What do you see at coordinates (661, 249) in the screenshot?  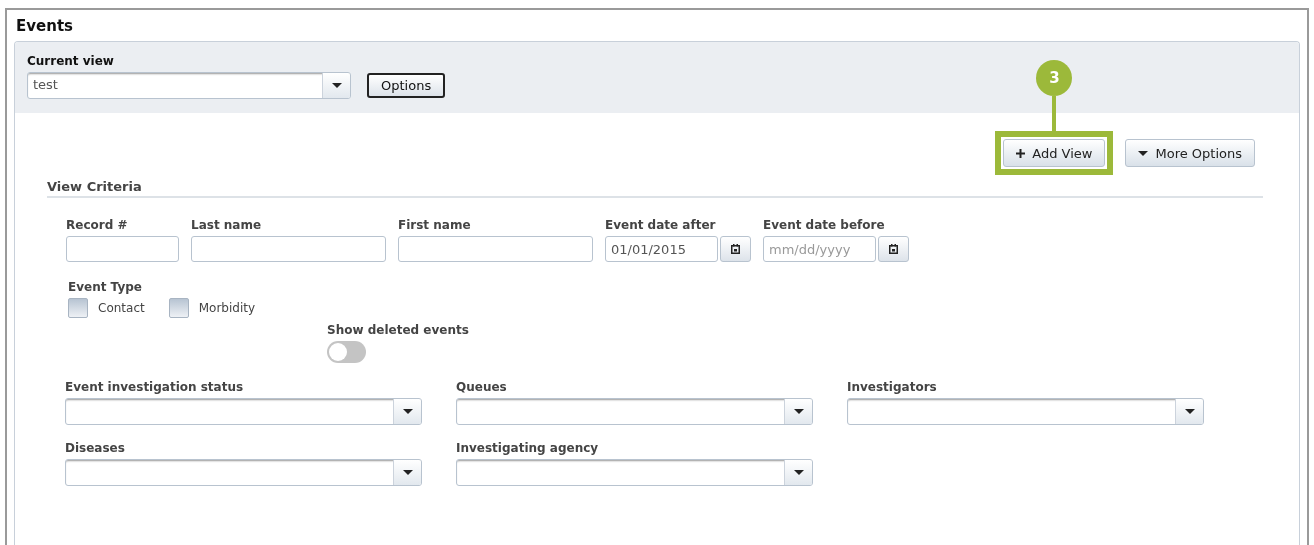 I see `date-field: 01/01/2015` at bounding box center [661, 249].